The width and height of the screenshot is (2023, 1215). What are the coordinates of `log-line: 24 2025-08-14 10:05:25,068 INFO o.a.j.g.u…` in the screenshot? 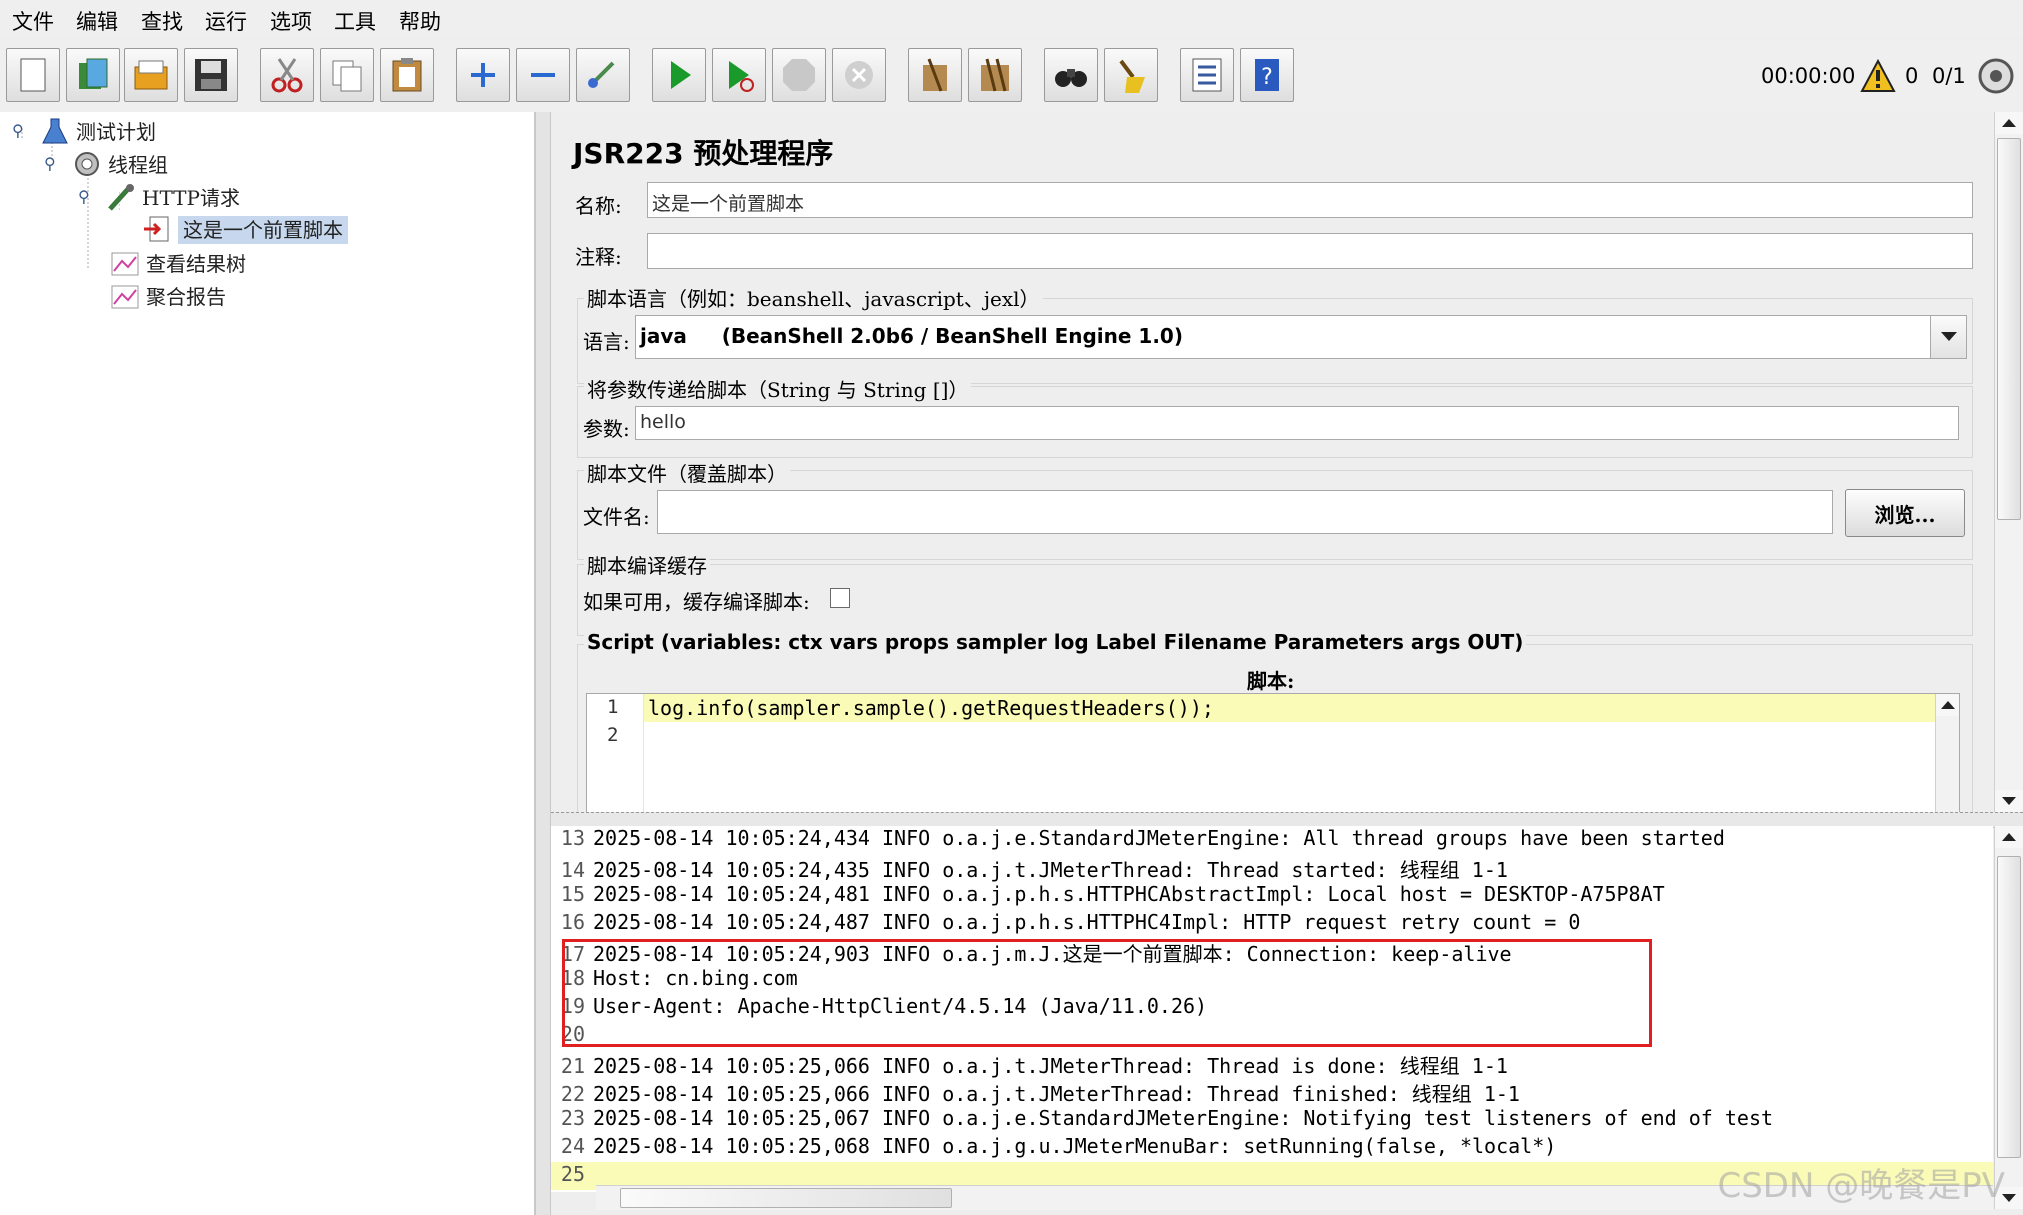 It's located at (1058, 1146).